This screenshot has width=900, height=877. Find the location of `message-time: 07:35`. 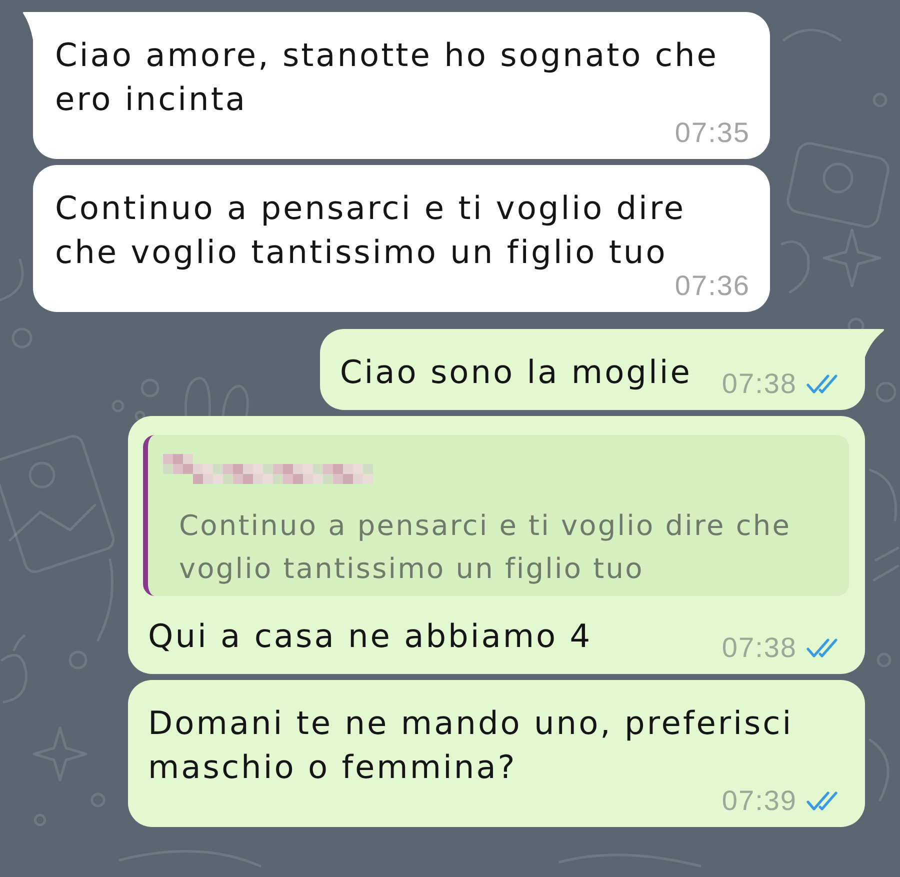

message-time: 07:35 is located at coordinates (712, 133).